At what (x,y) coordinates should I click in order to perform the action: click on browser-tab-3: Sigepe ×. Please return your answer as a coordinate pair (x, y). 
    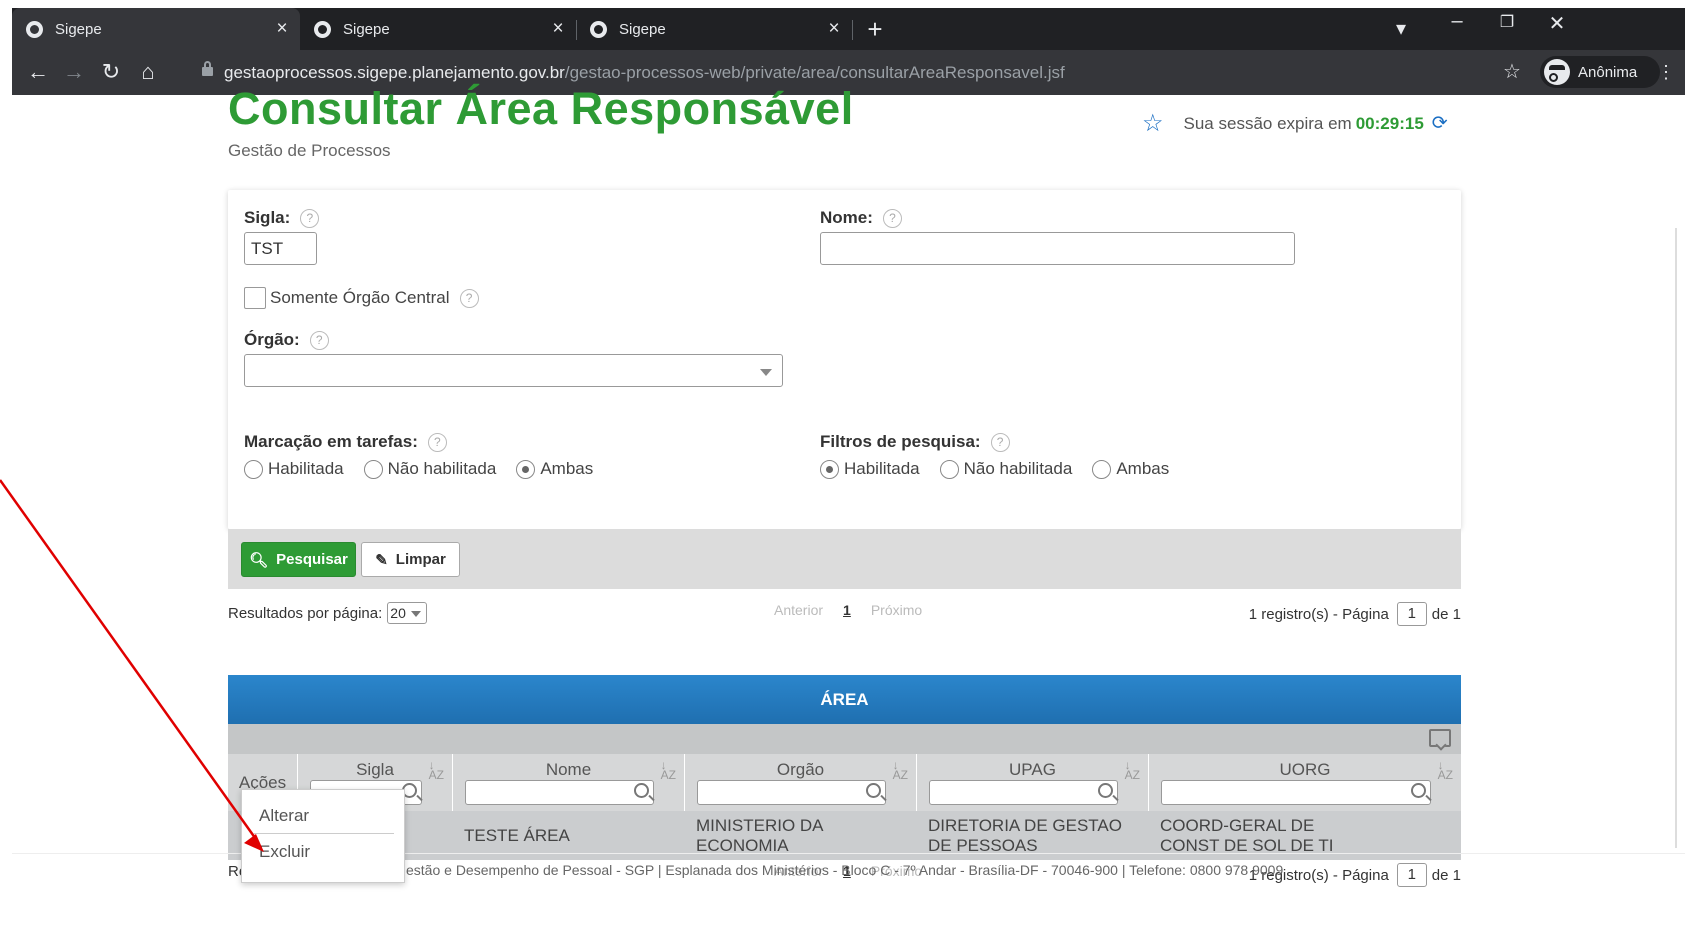
    Looking at the image, I should click on (714, 29).